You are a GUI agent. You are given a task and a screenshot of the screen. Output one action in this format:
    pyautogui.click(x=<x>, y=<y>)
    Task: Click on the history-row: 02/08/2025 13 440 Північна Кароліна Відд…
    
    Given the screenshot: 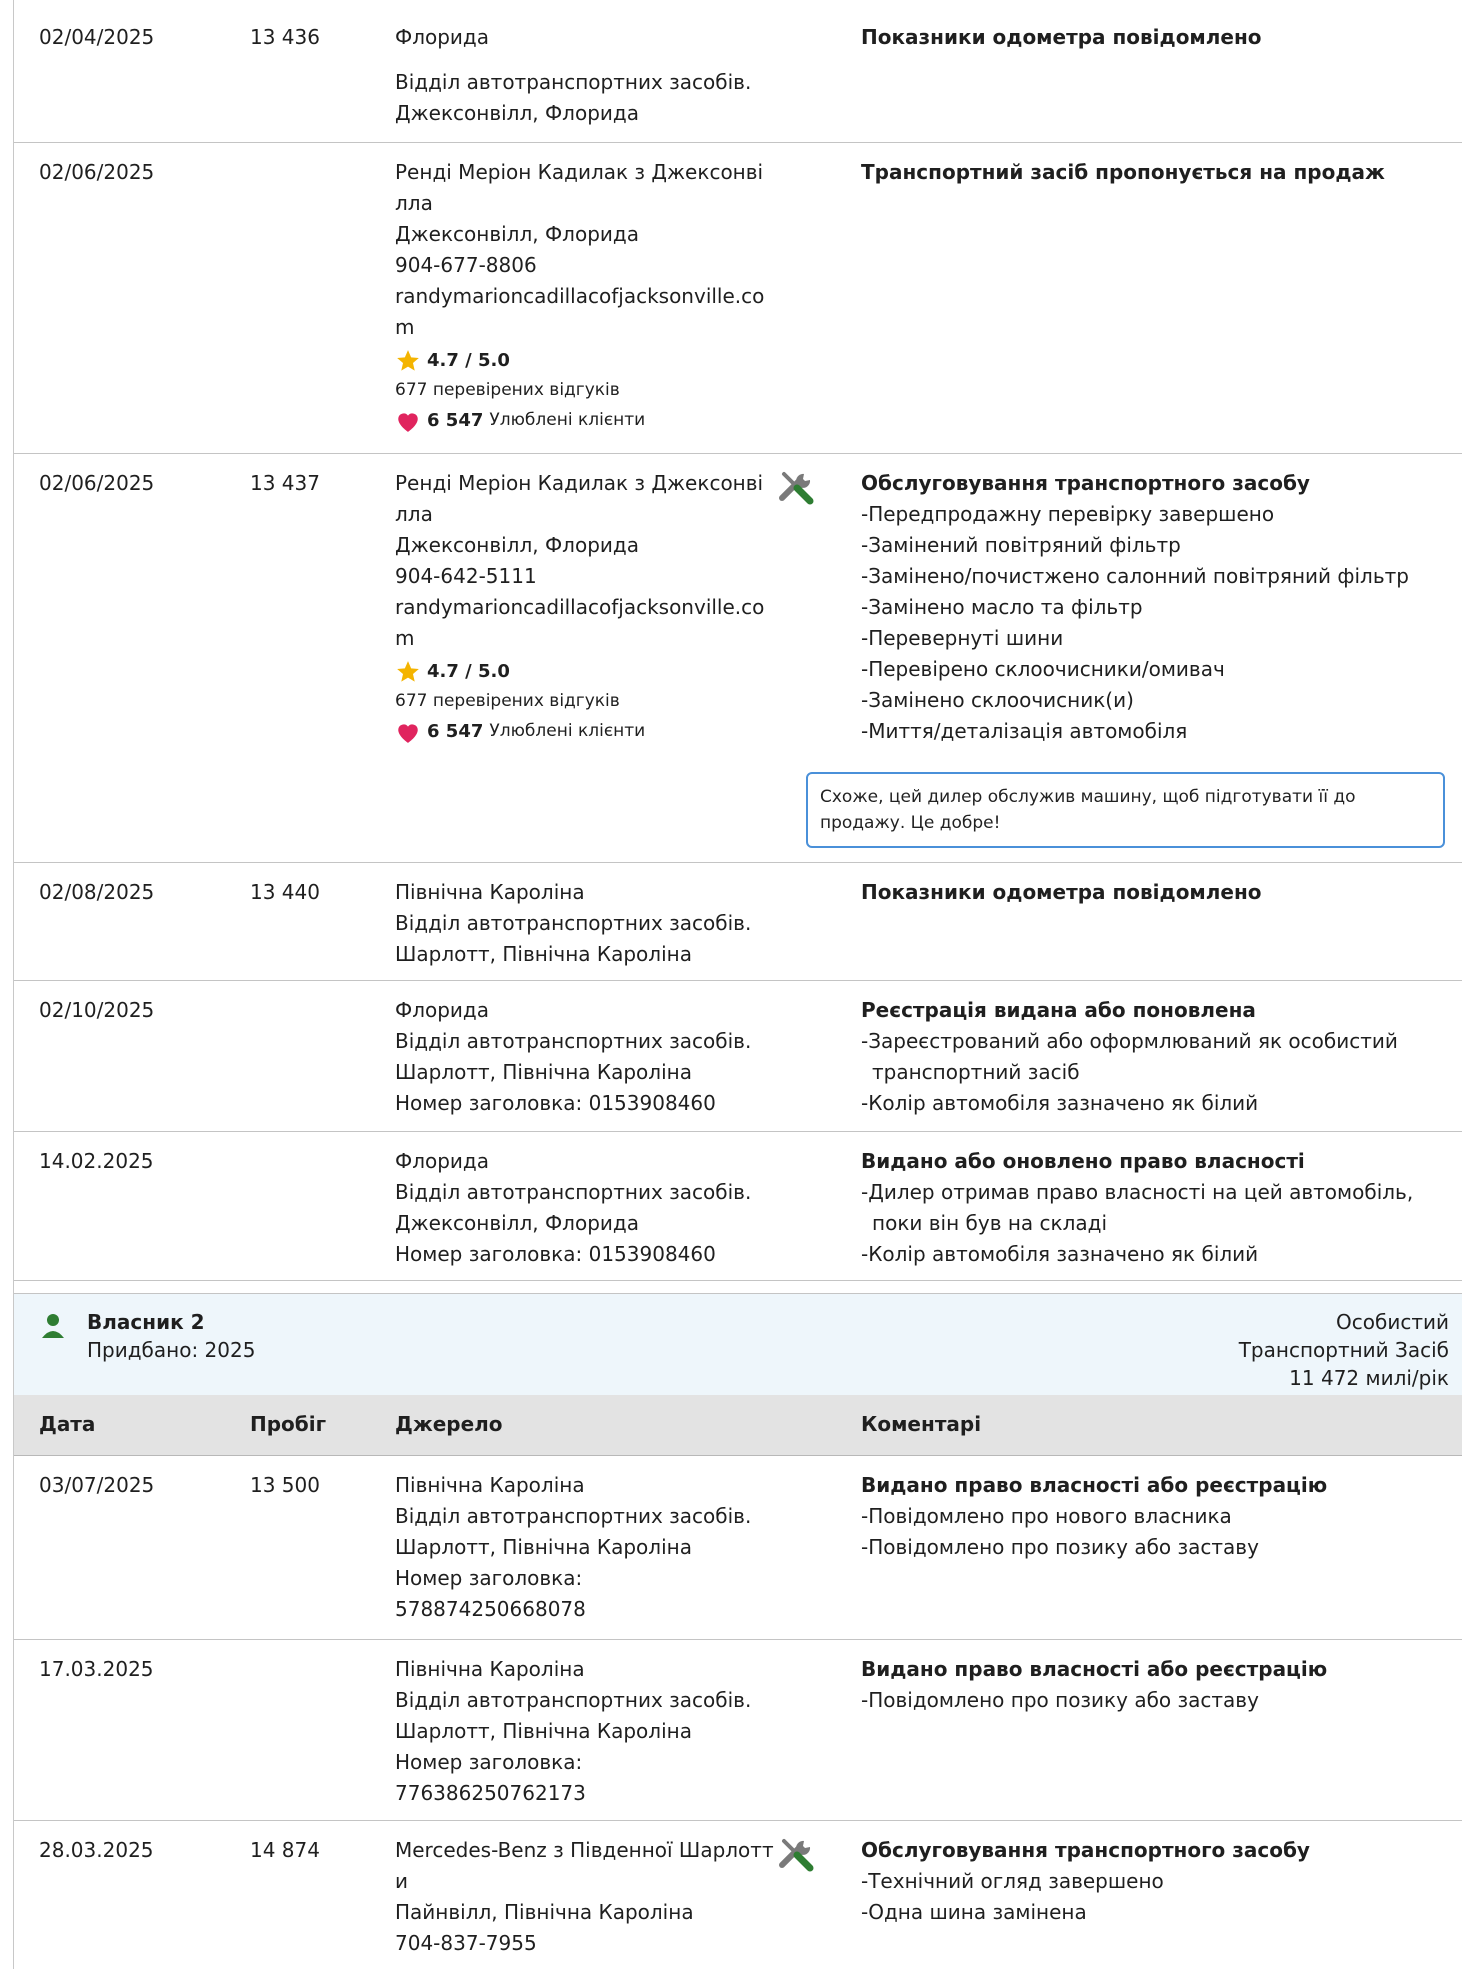 What is the action you would take?
    pyautogui.click(x=738, y=922)
    